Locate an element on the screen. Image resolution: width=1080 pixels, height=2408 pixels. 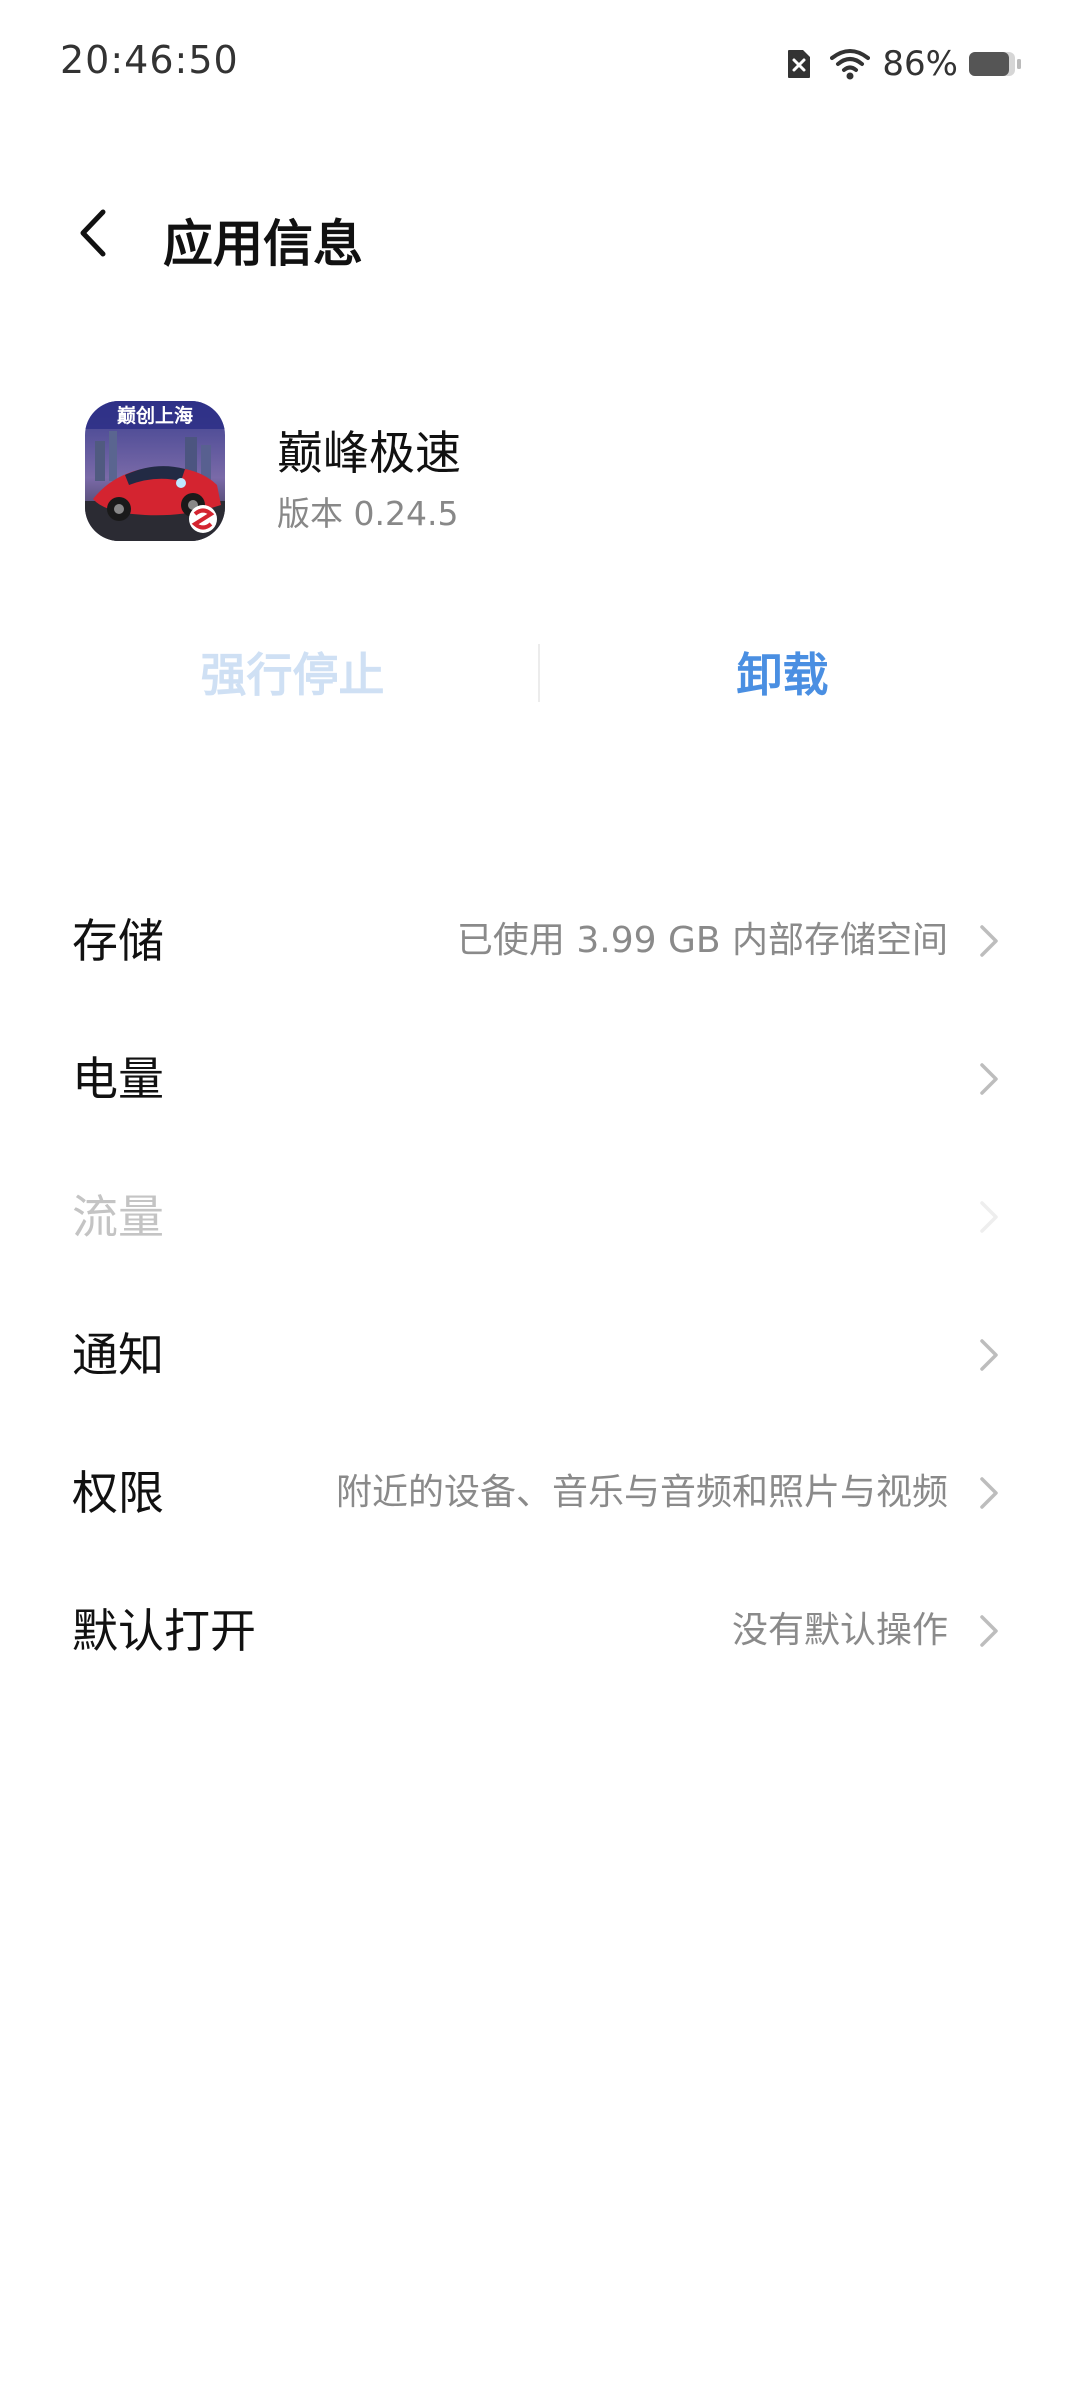
back-button is located at coordinates (93, 235).